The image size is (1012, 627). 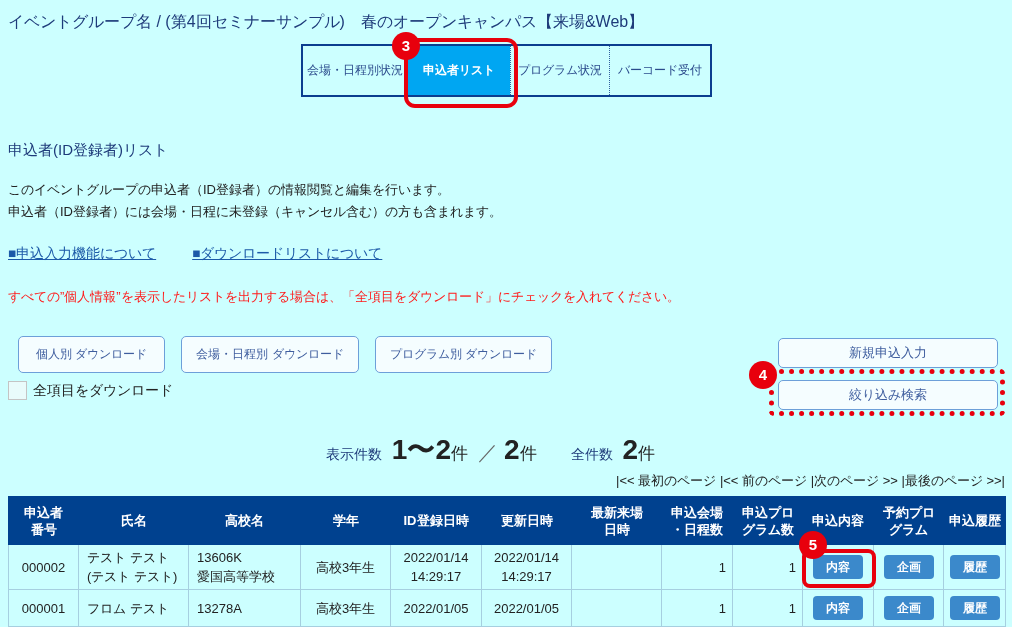 What do you see at coordinates (888, 395) in the screenshot?
I see `filter-search-button: 絞り込み検索` at bounding box center [888, 395].